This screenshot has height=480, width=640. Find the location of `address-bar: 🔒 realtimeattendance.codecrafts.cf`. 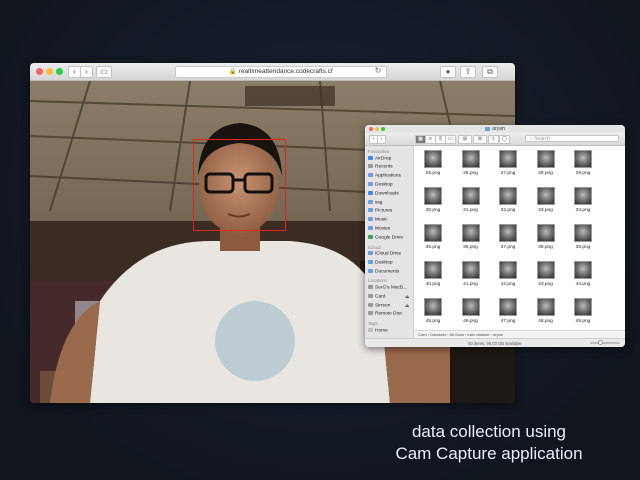

address-bar: 🔒 realtimeattendance.codecrafts.cf is located at coordinates (281, 72).